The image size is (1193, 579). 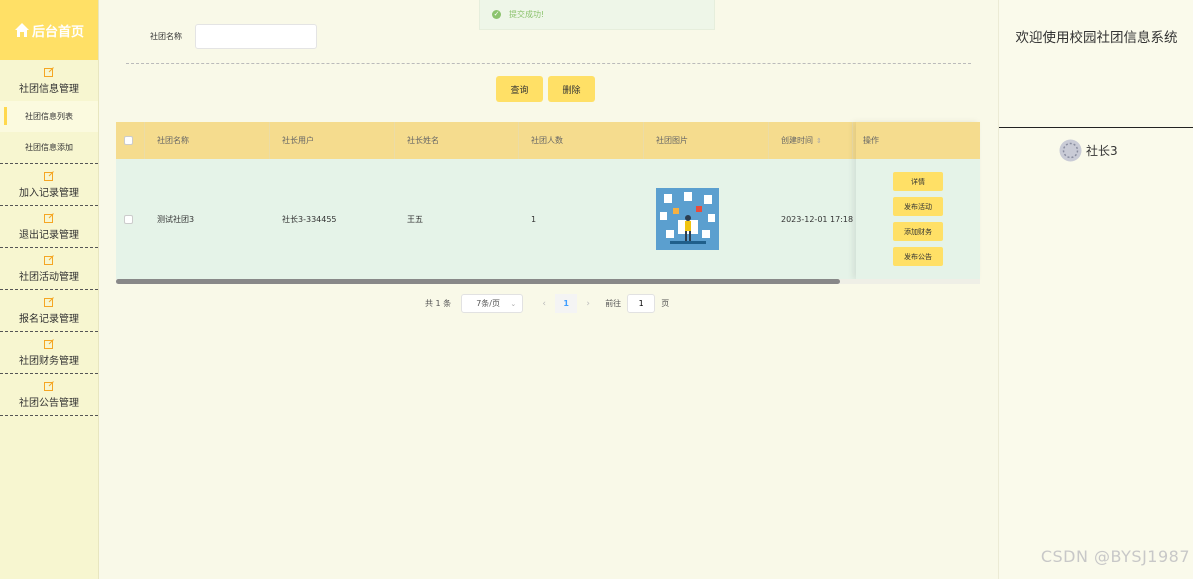 I want to click on welcome-text: 欢迎使用校园社团信息系统, so click(x=1096, y=38).